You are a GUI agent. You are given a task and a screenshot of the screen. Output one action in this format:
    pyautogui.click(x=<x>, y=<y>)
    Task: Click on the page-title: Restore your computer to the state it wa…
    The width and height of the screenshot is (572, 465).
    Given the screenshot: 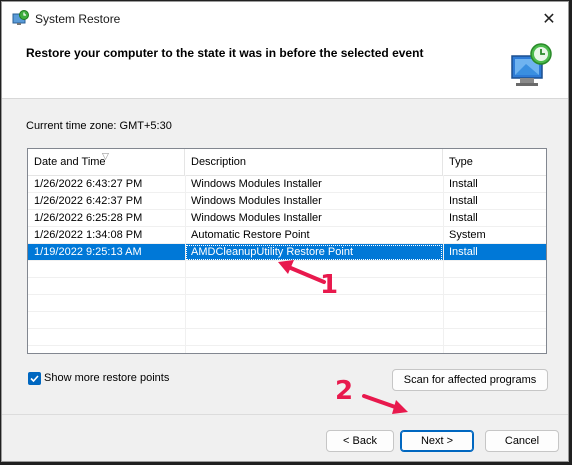 What is the action you would take?
    pyautogui.click(x=225, y=53)
    